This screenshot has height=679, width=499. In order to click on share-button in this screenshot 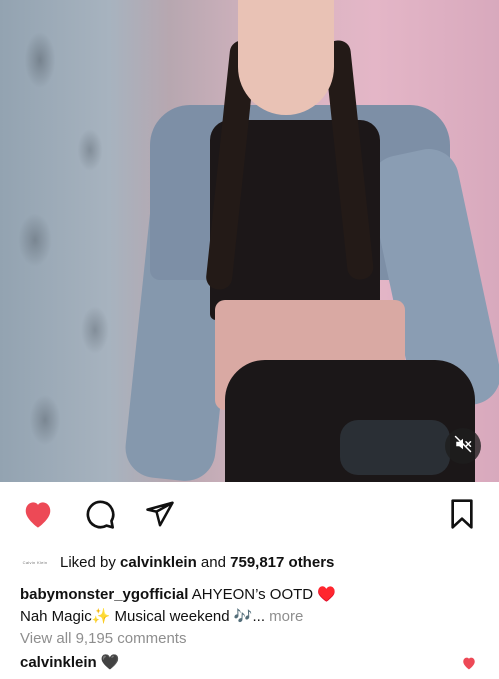, I will do `click(160, 514)`.